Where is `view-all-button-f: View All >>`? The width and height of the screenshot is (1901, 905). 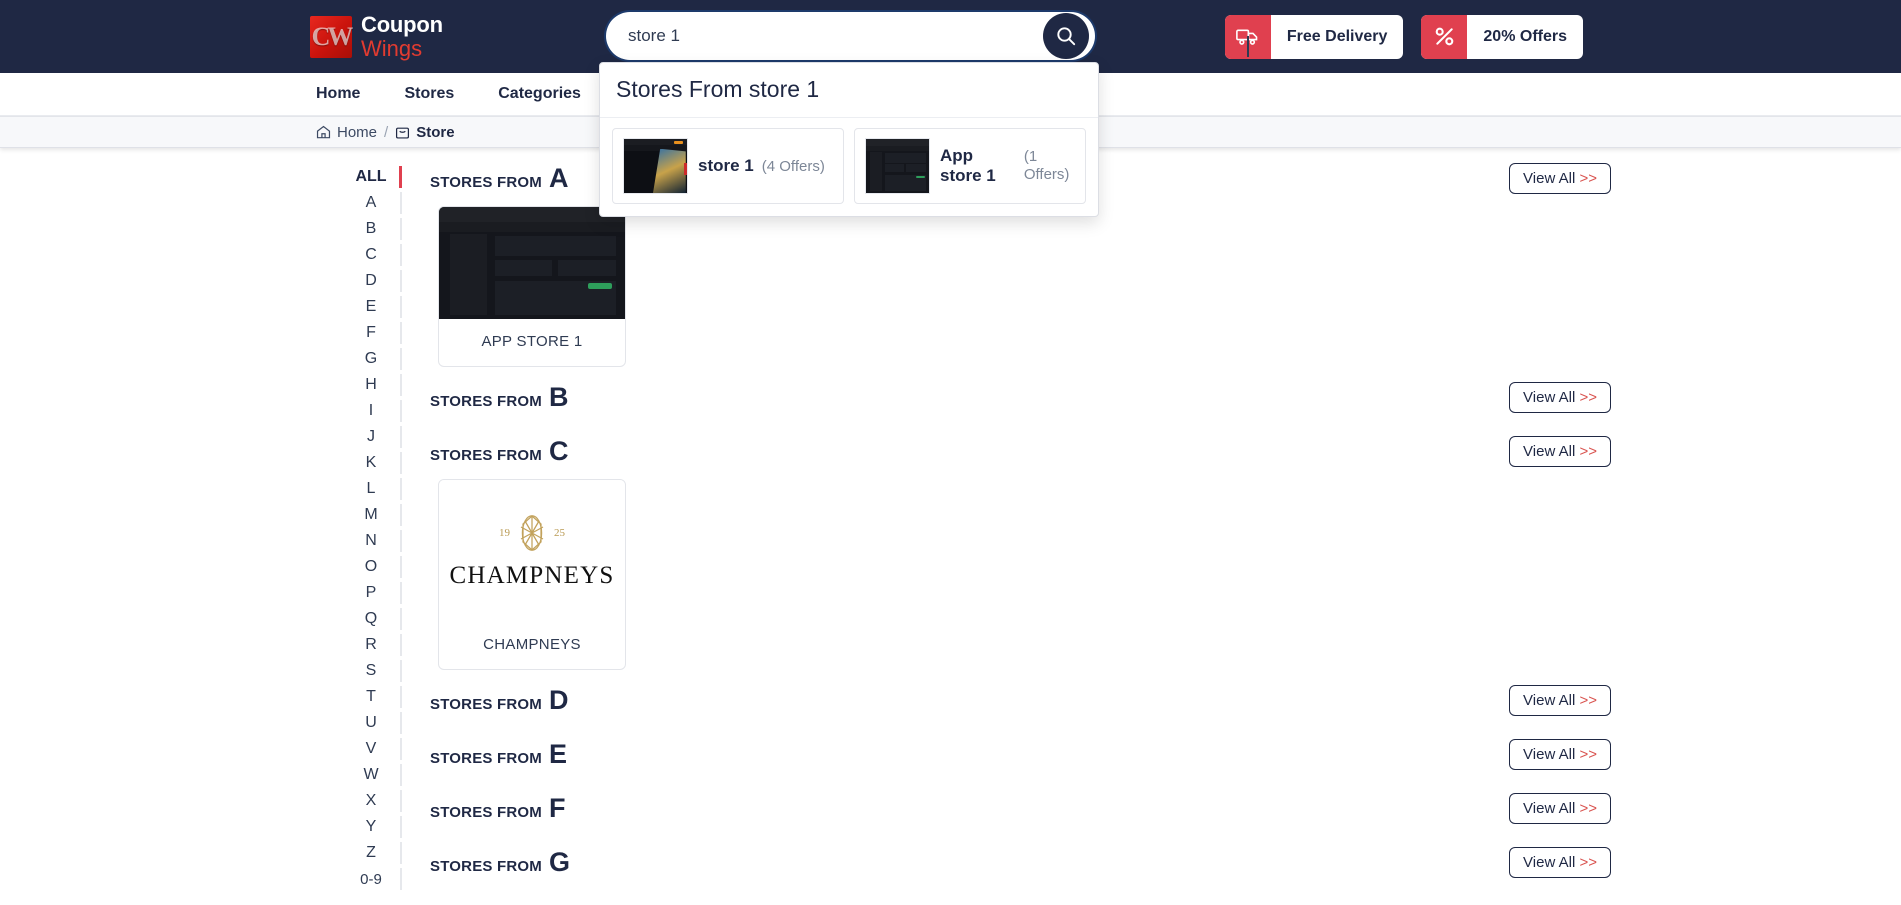 view-all-button-f: View All >> is located at coordinates (1560, 808).